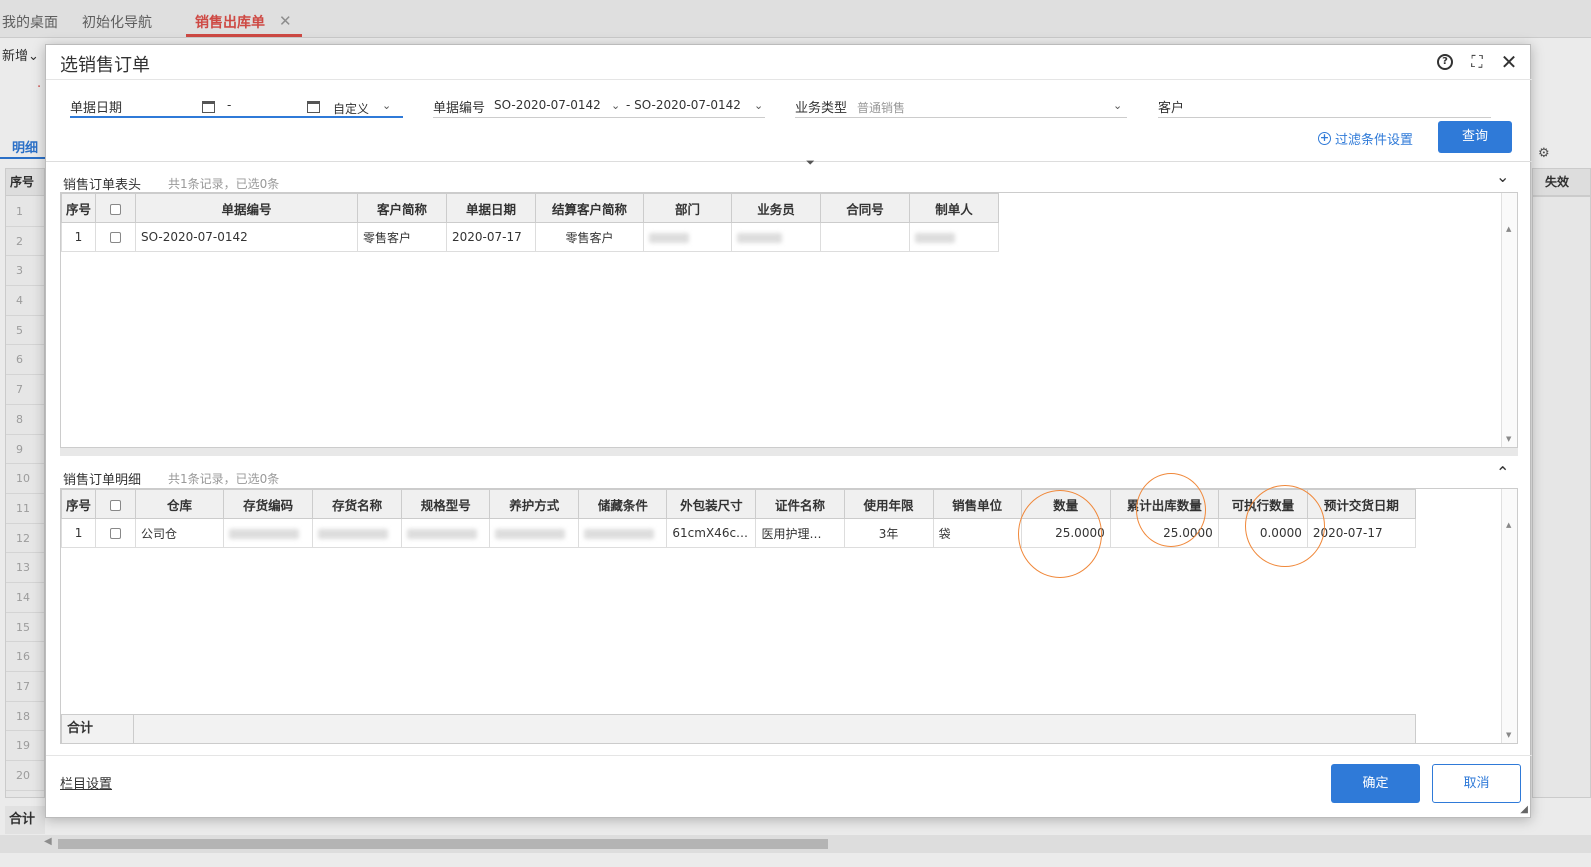 The width and height of the screenshot is (1591, 867). I want to click on col-delivery-date: 预计交货日期, so click(1361, 504).